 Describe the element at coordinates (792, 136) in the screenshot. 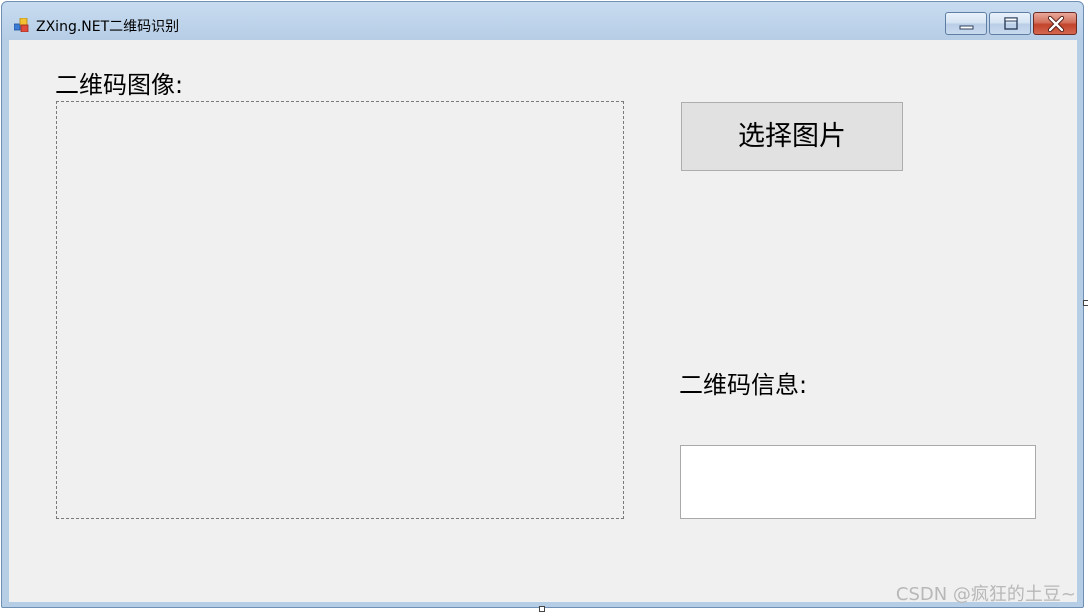

I see `select-image-button: 选择图片` at that location.